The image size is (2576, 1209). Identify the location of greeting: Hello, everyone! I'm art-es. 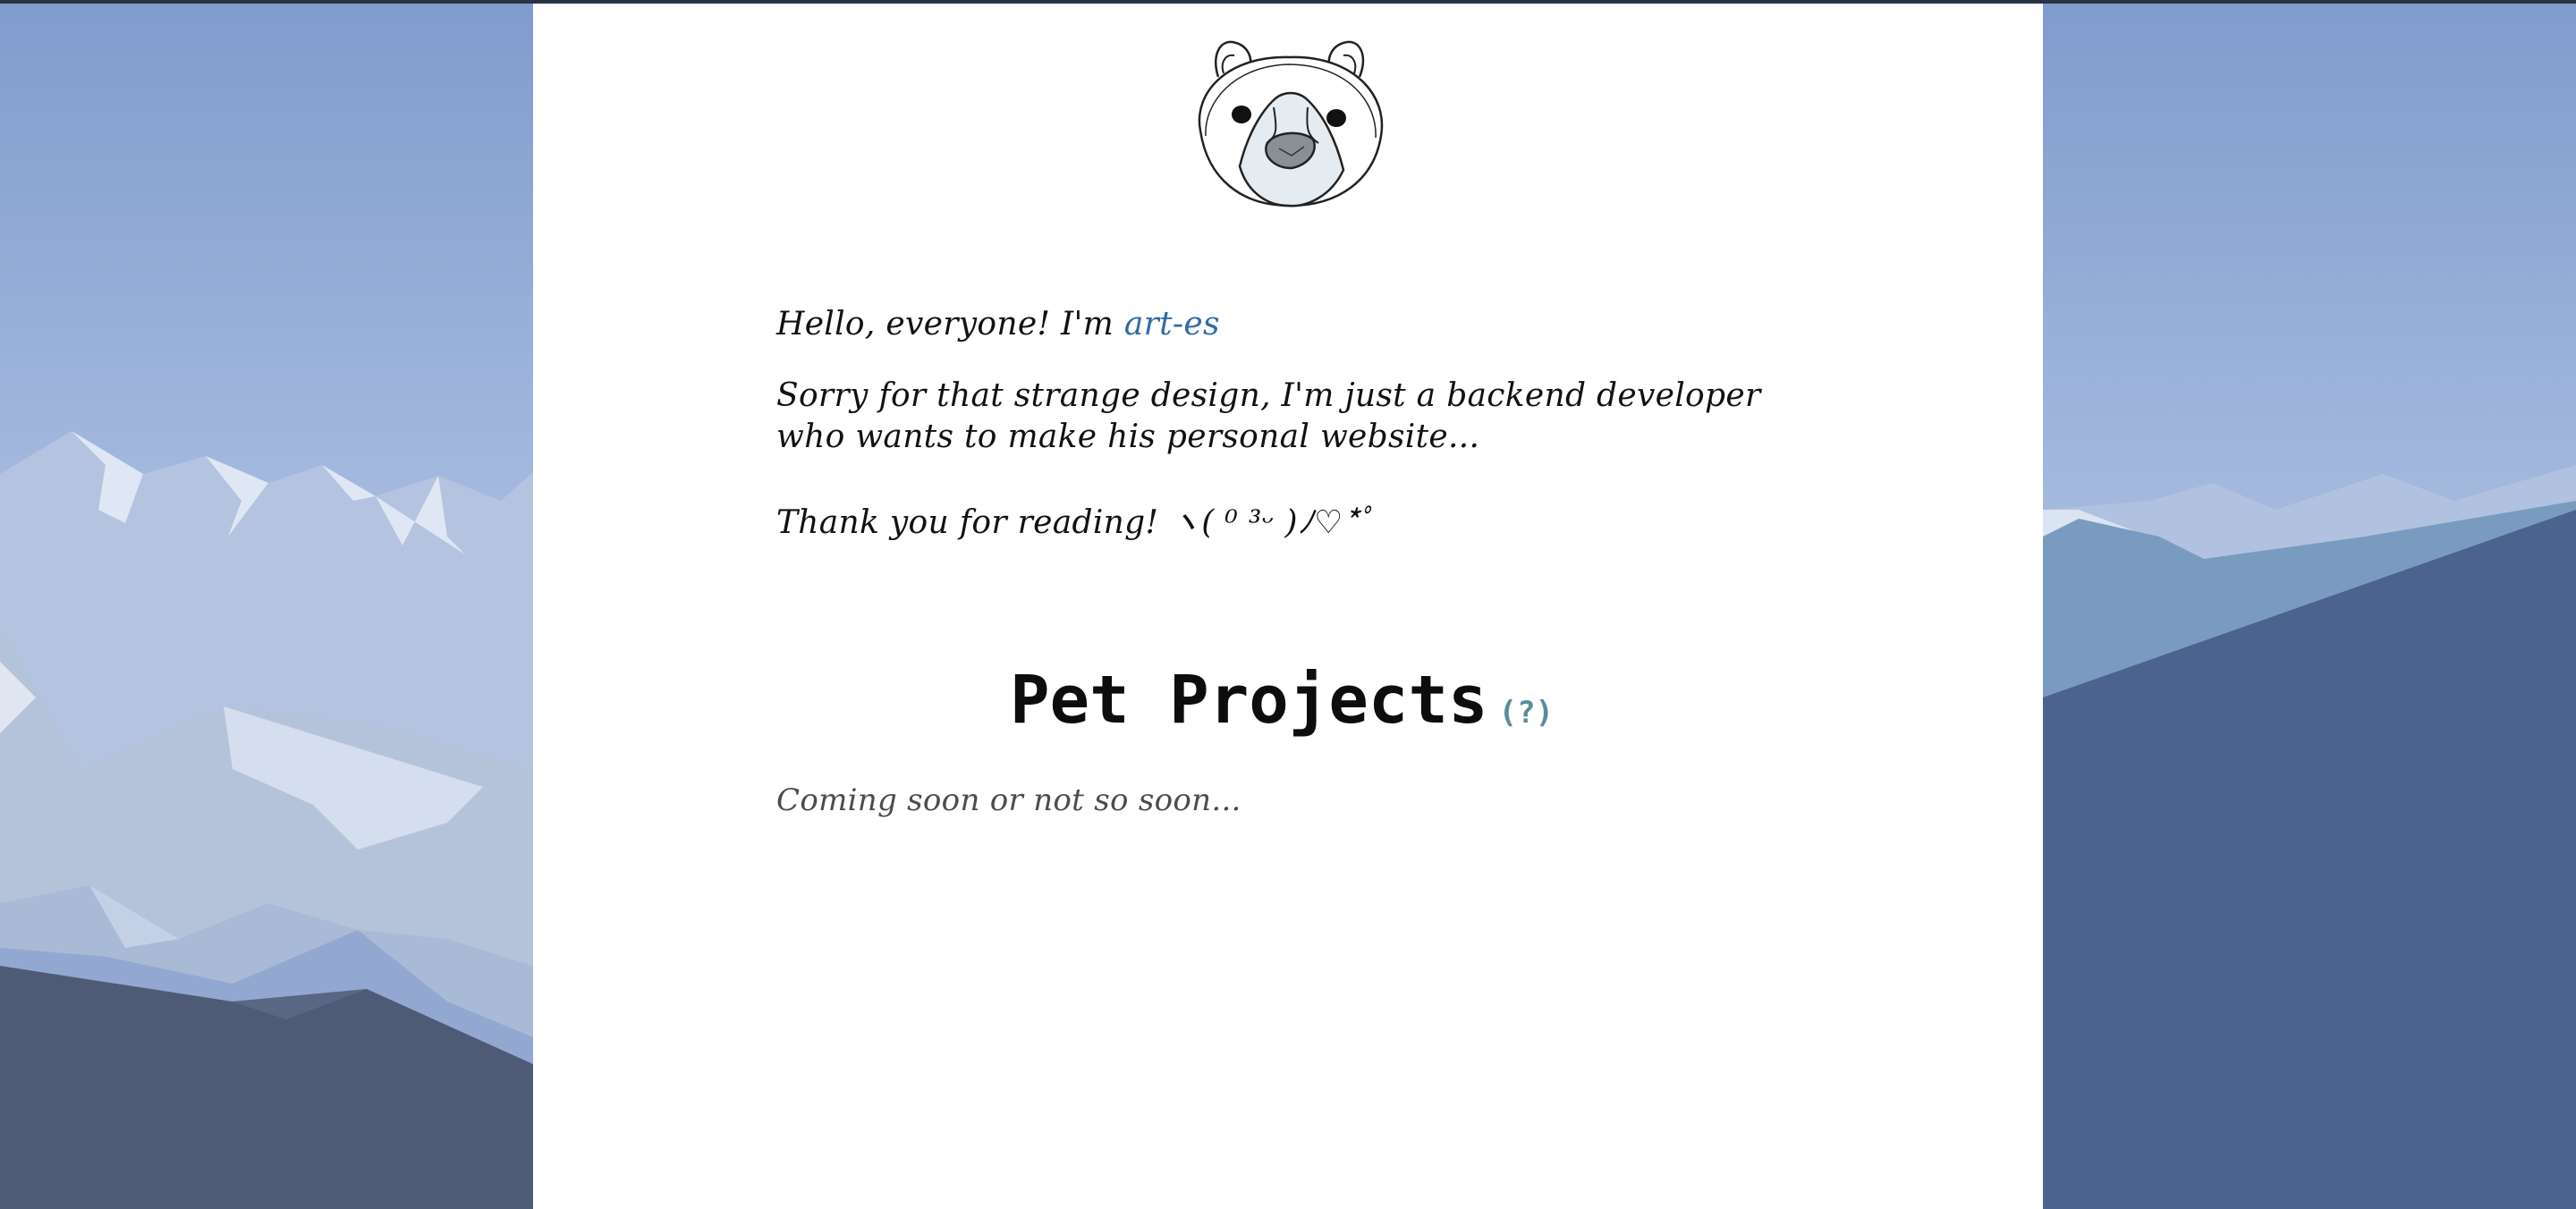
(998, 324).